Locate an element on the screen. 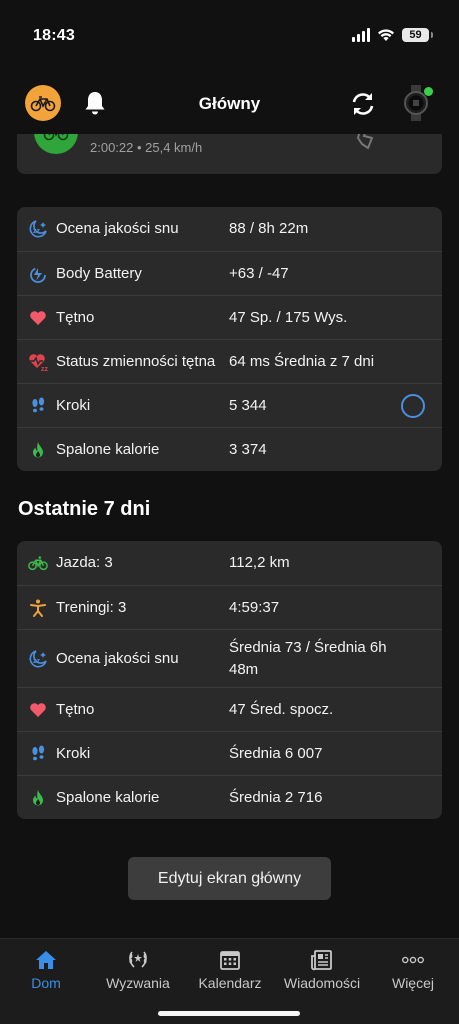 This screenshot has height=1024, width=459. sync-icon is located at coordinates (363, 104).